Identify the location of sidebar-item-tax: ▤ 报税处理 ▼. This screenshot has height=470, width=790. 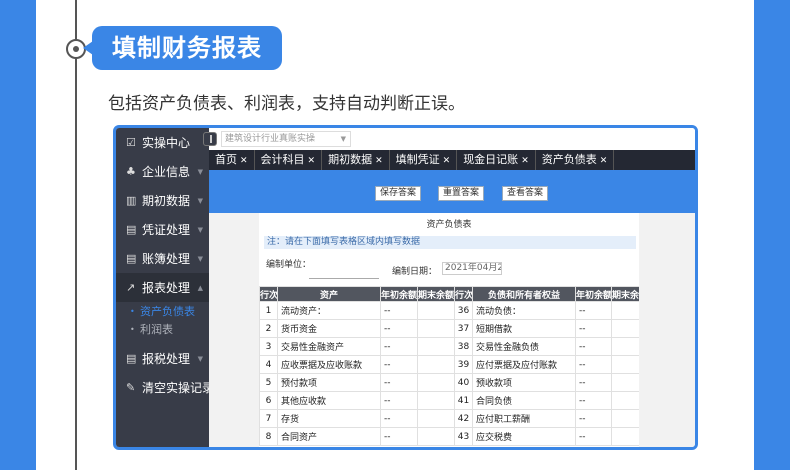
(162, 358).